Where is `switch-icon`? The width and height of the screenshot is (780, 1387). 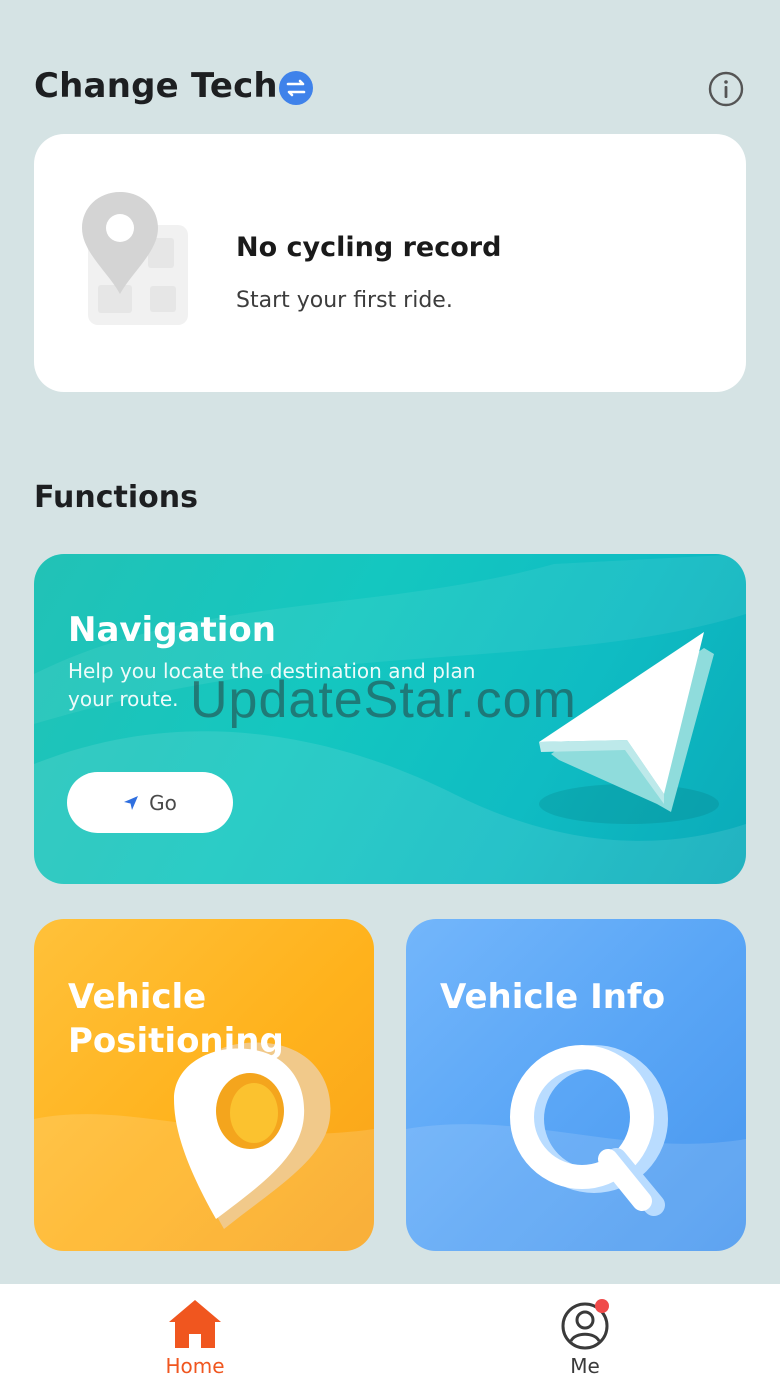
switch-icon is located at coordinates (296, 88).